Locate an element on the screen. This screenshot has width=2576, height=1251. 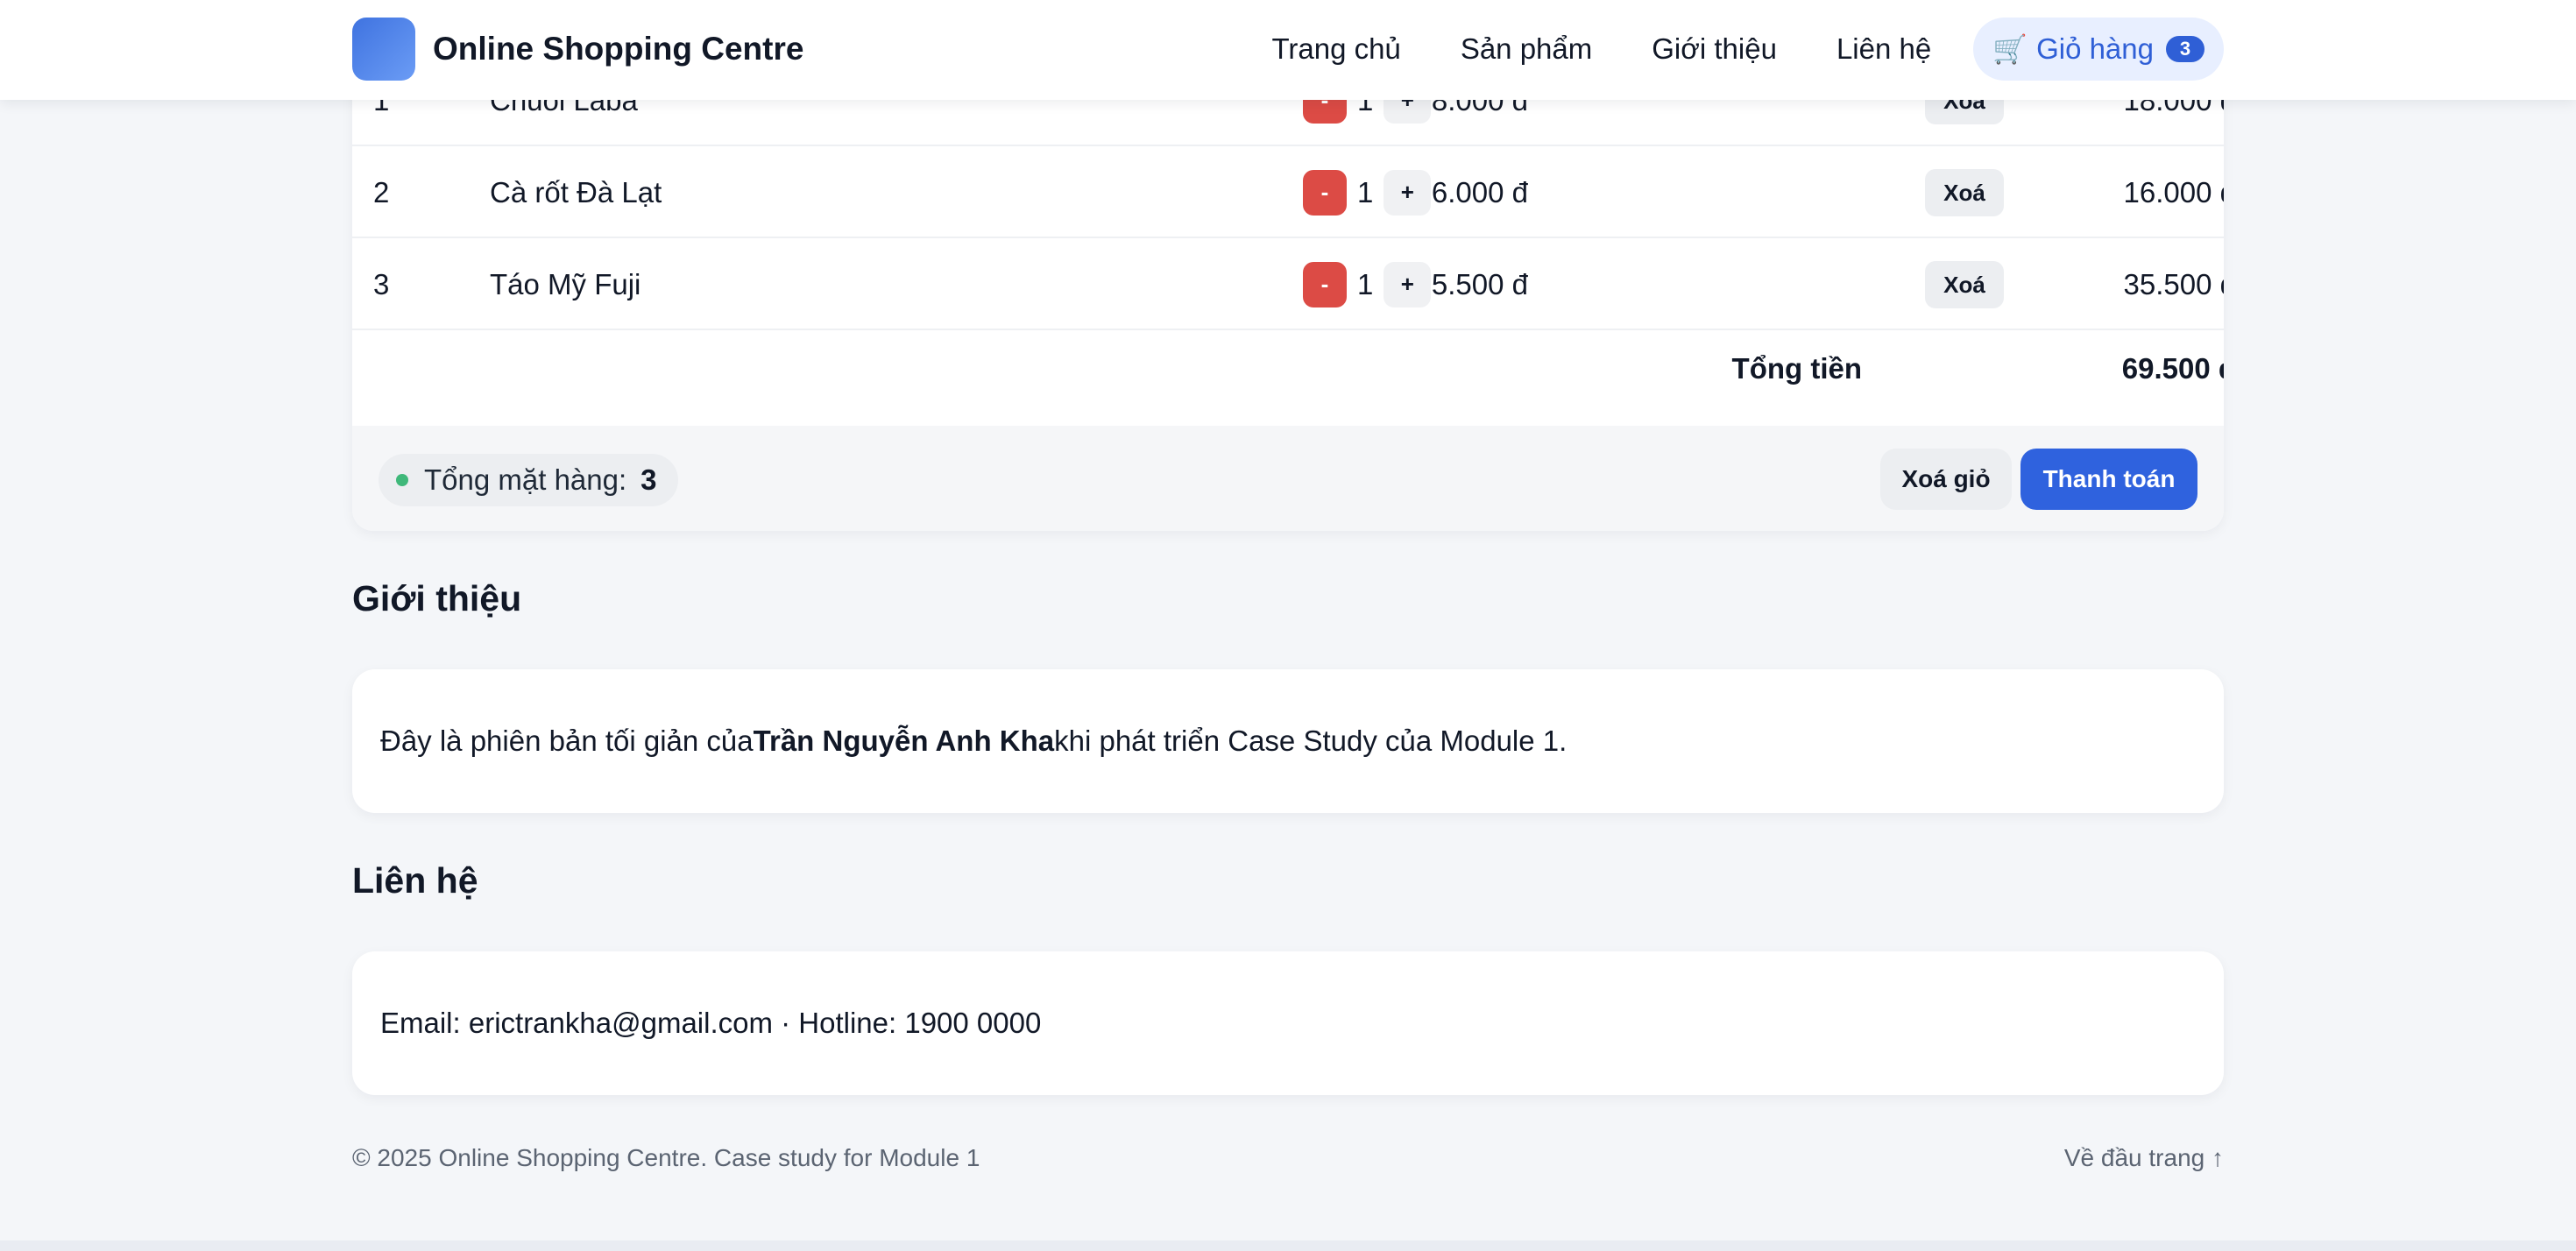
item-count-badge: Tổng mặt hàng: 3 is located at coordinates (528, 480).